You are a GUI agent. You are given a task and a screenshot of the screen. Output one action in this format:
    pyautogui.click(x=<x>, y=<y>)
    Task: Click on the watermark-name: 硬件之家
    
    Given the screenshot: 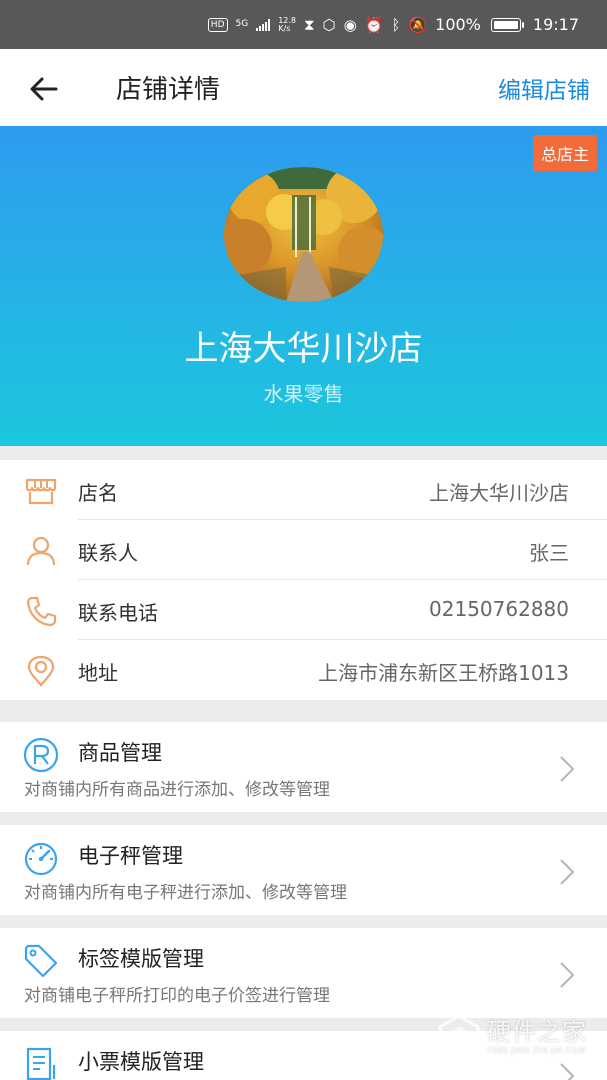 What is the action you would take?
    pyautogui.click(x=537, y=1032)
    